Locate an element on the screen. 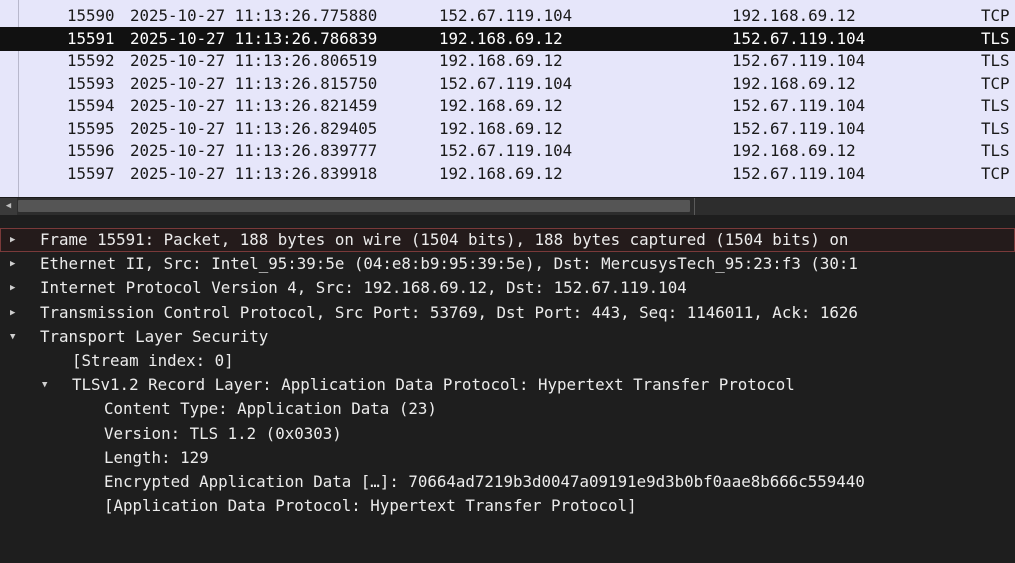 This screenshot has height=563, width=1015. packet-number: 15592 is located at coordinates (91, 60).